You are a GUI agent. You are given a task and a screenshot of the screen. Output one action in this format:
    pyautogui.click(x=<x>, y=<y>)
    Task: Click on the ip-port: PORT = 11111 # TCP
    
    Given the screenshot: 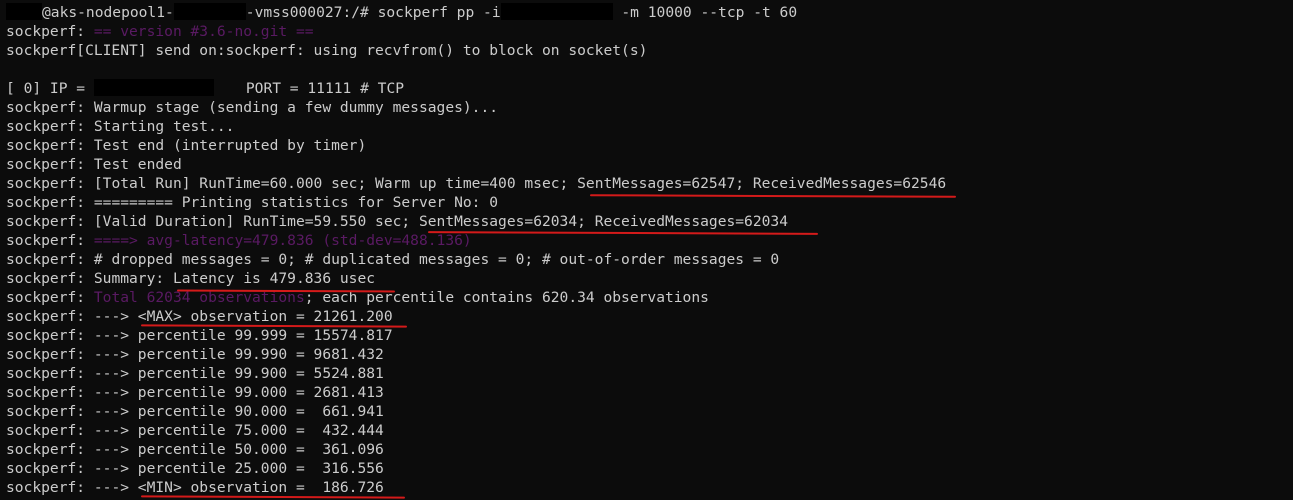 What is the action you would take?
    pyautogui.click(x=325, y=88)
    